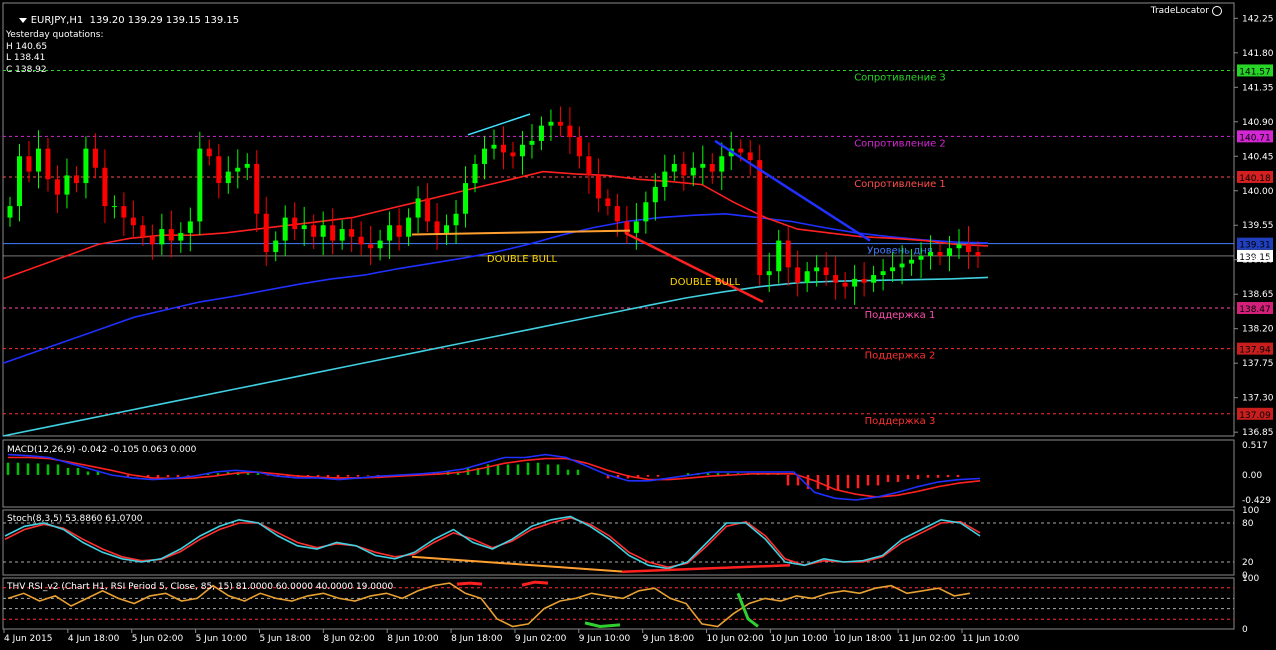 The width and height of the screenshot is (1276, 650). Describe the element at coordinates (602, 624) in the screenshot. I see `rsi-oversold-mark` at that location.